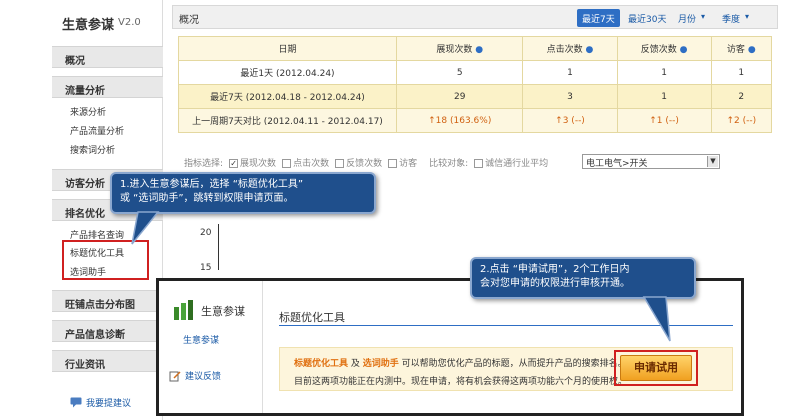 The height and width of the screenshot is (420, 800). I want to click on app-title: 生意参谋, so click(88, 25).